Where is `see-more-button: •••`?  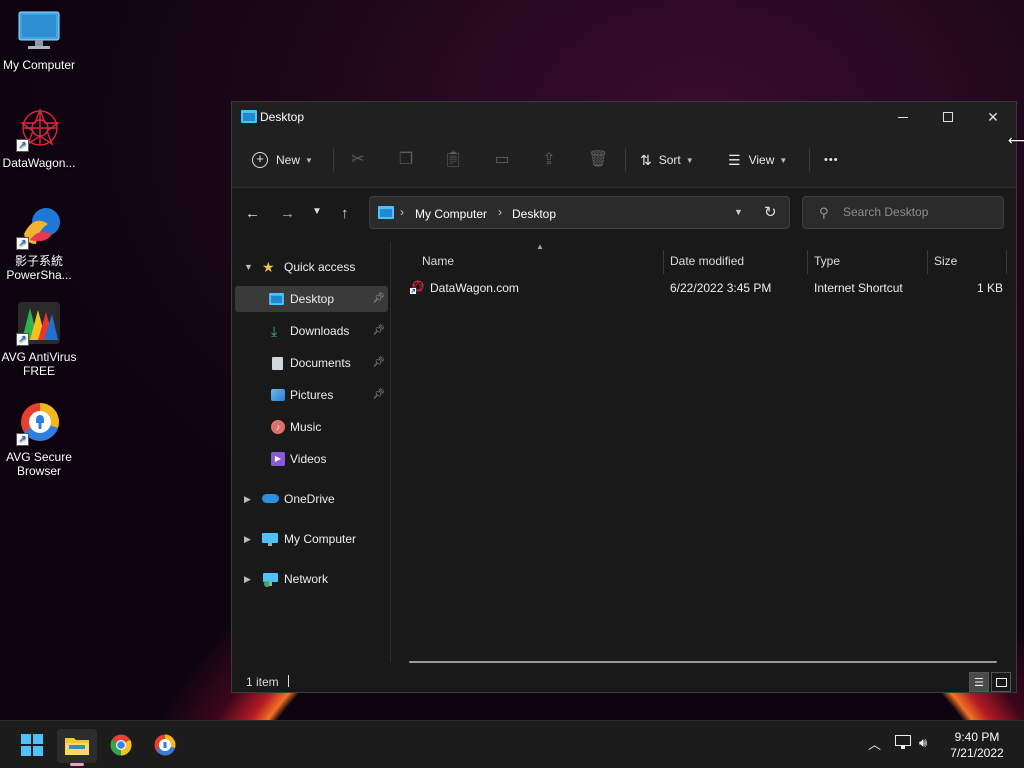 see-more-button: ••• is located at coordinates (831, 160).